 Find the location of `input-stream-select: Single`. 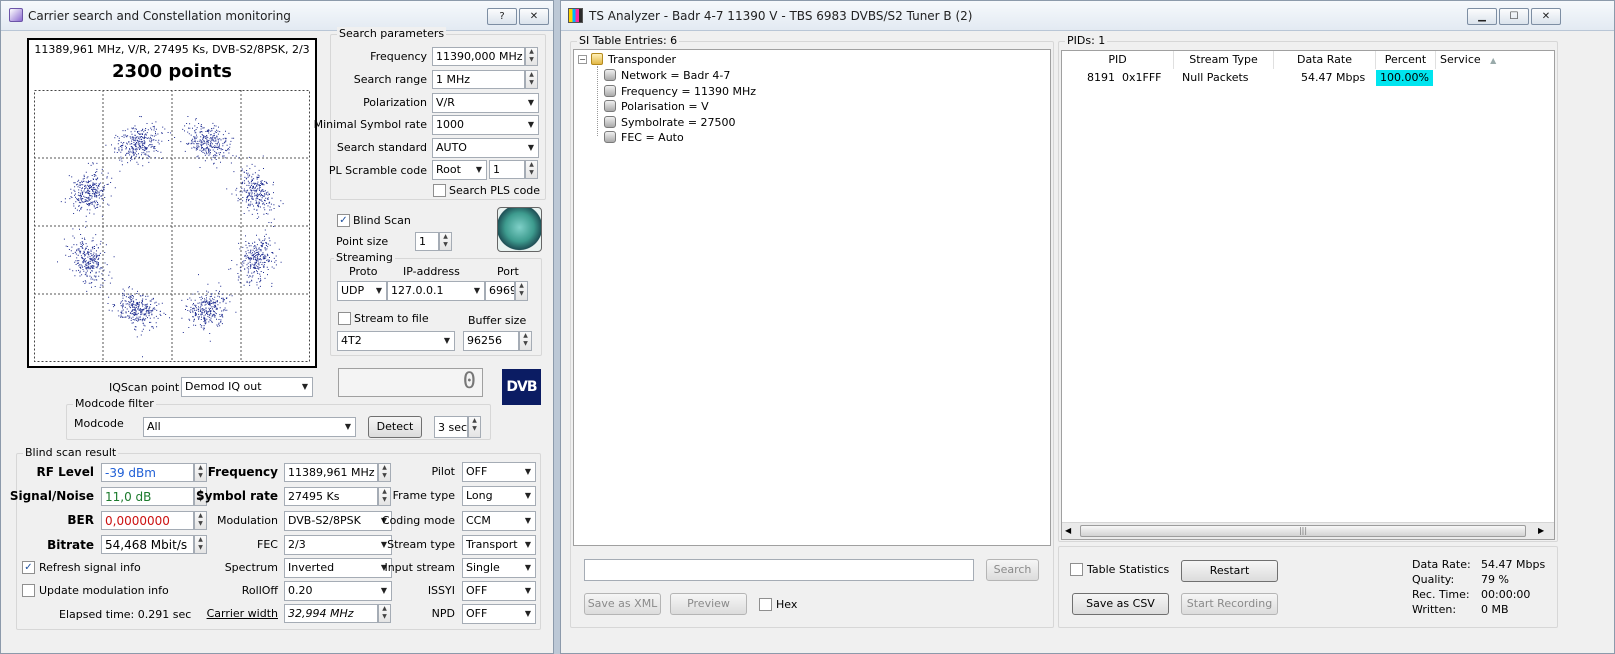

input-stream-select: Single is located at coordinates (499, 568).